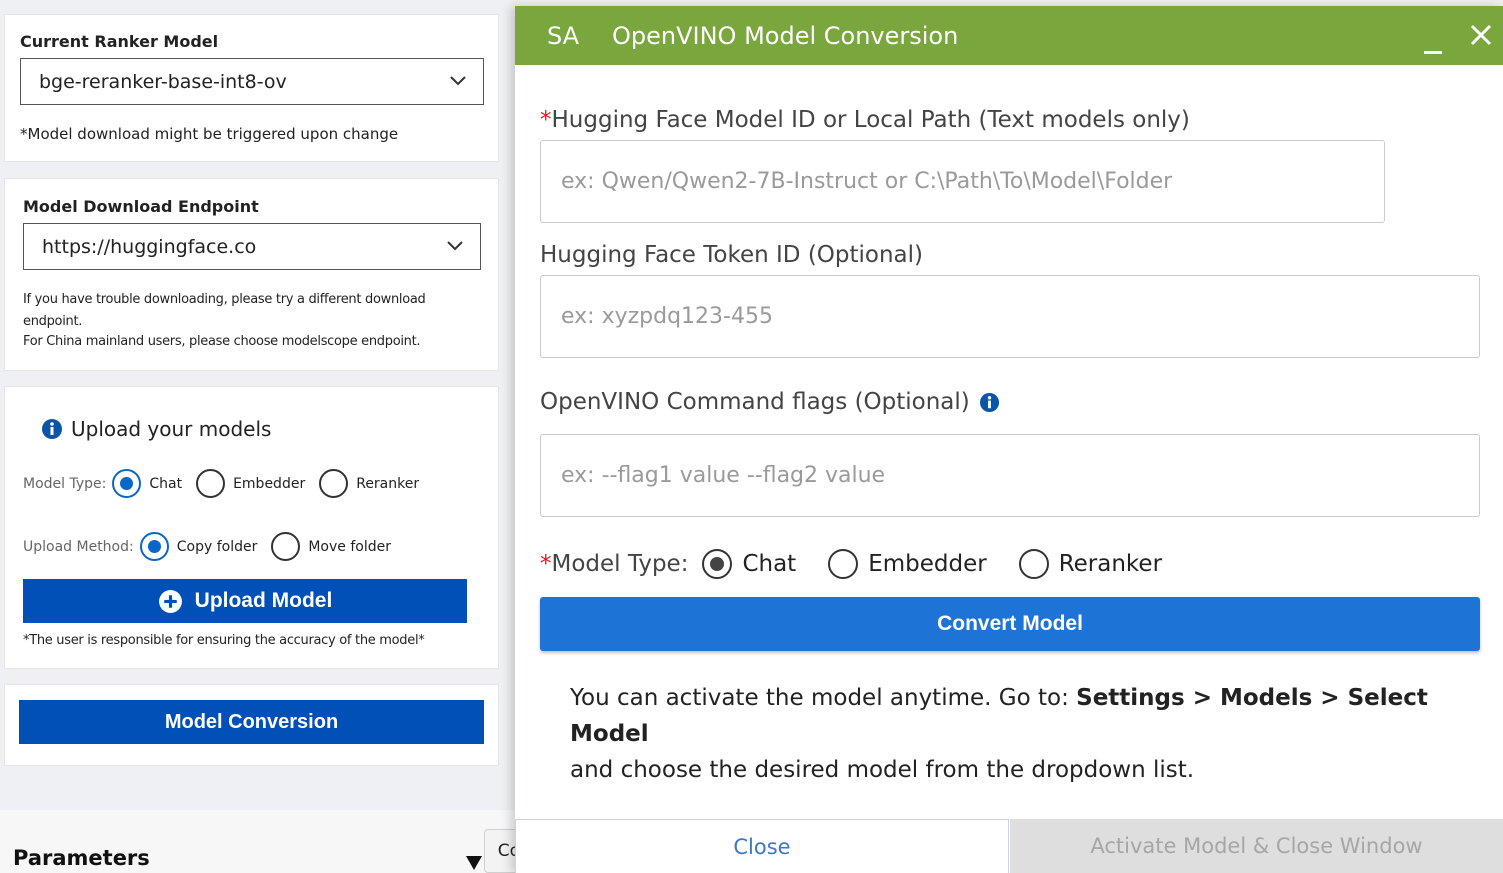 This screenshot has width=1503, height=873. I want to click on model-conversion-button: Model Conversion, so click(251, 722).